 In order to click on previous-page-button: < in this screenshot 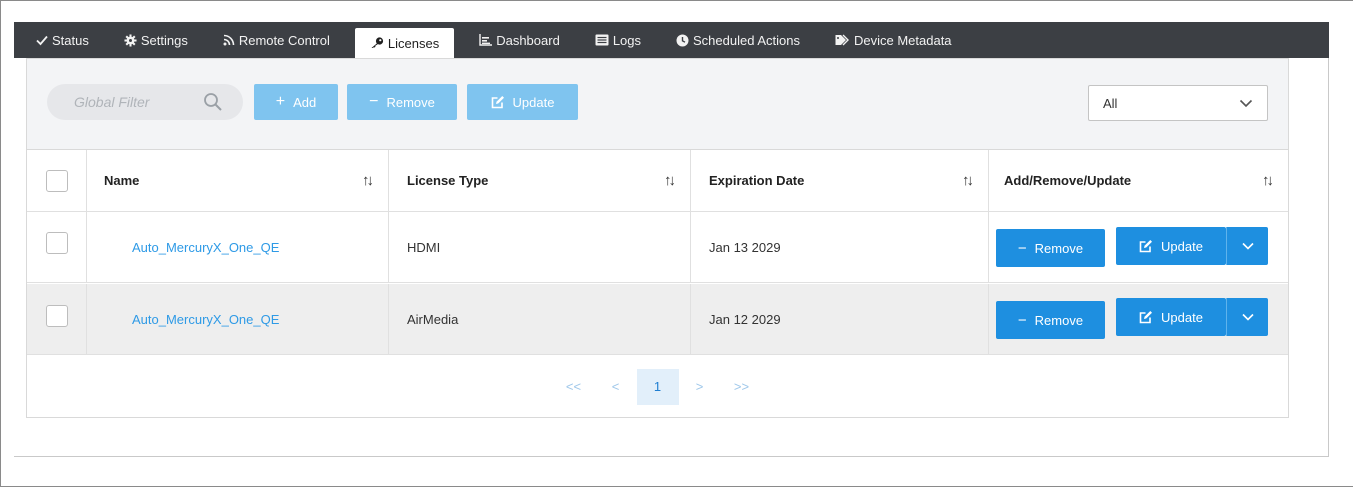, I will do `click(616, 387)`.